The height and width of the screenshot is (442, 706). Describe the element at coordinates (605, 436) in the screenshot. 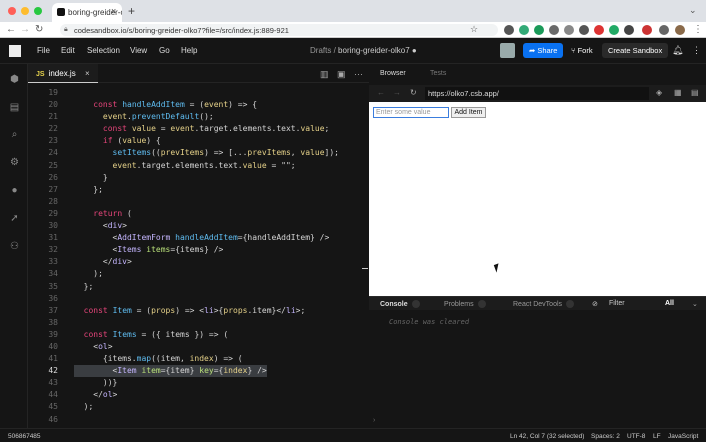

I see `indentation: Spaces: 2` at that location.